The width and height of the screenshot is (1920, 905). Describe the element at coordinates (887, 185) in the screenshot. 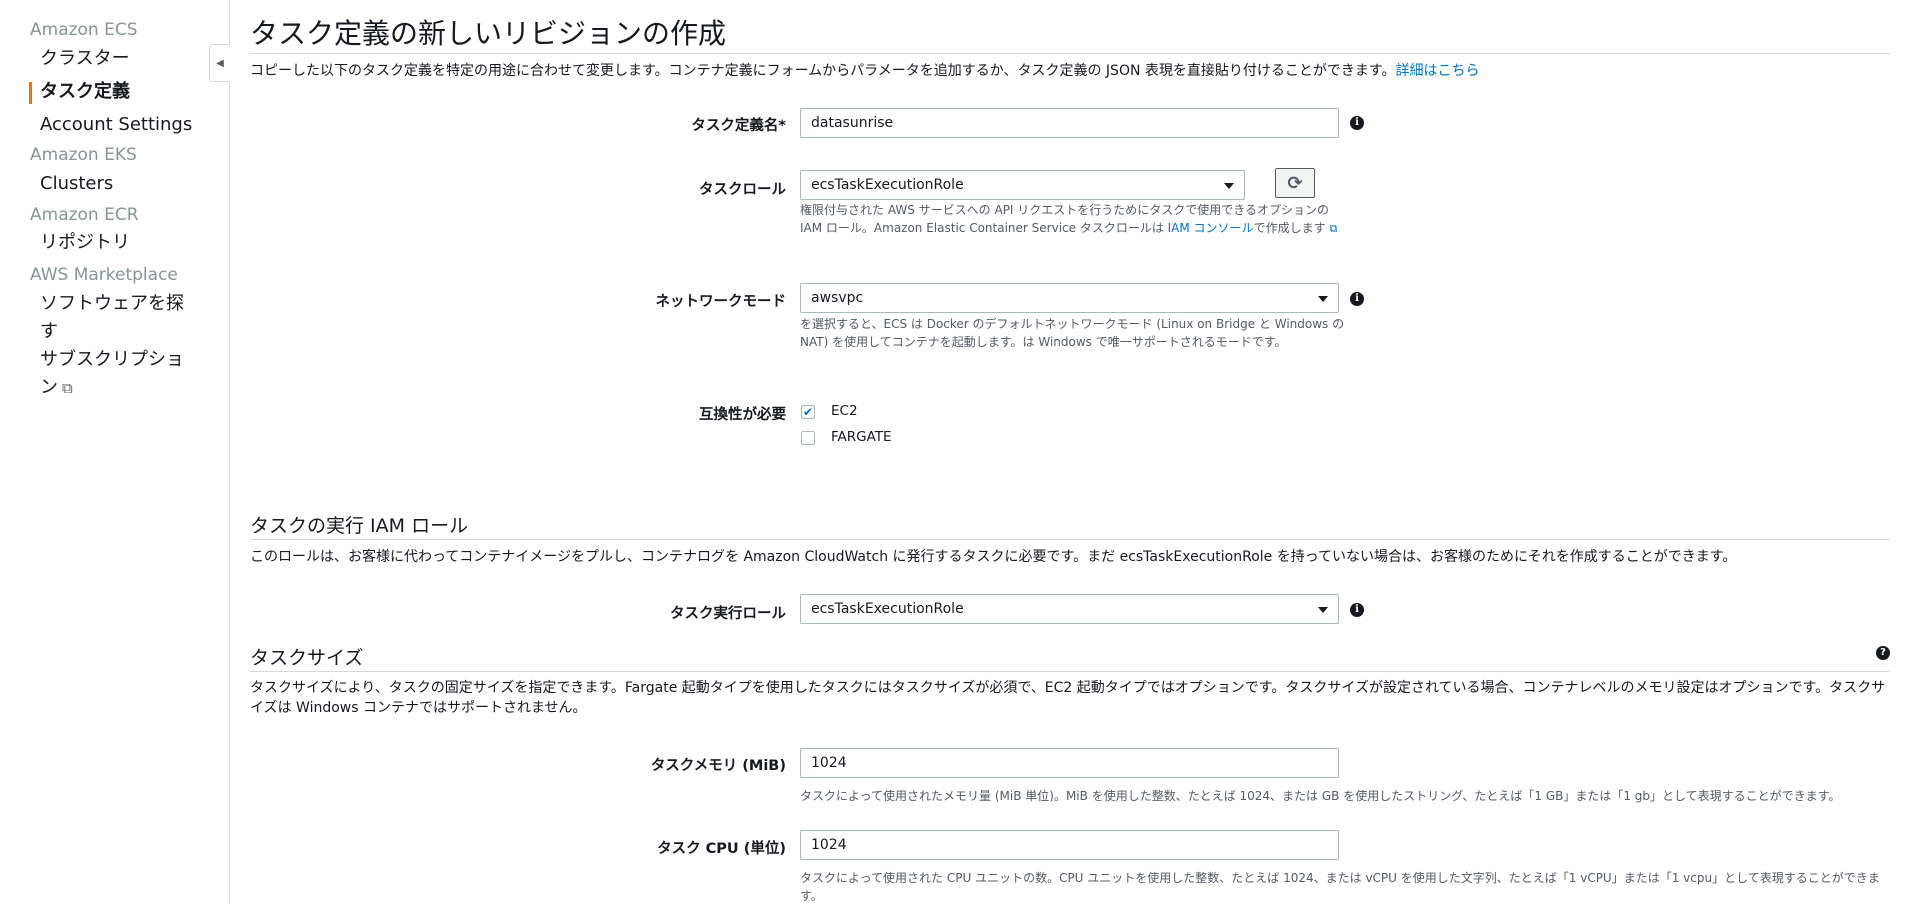

I see `task-role-value: ecsTaskExecutionRole` at that location.